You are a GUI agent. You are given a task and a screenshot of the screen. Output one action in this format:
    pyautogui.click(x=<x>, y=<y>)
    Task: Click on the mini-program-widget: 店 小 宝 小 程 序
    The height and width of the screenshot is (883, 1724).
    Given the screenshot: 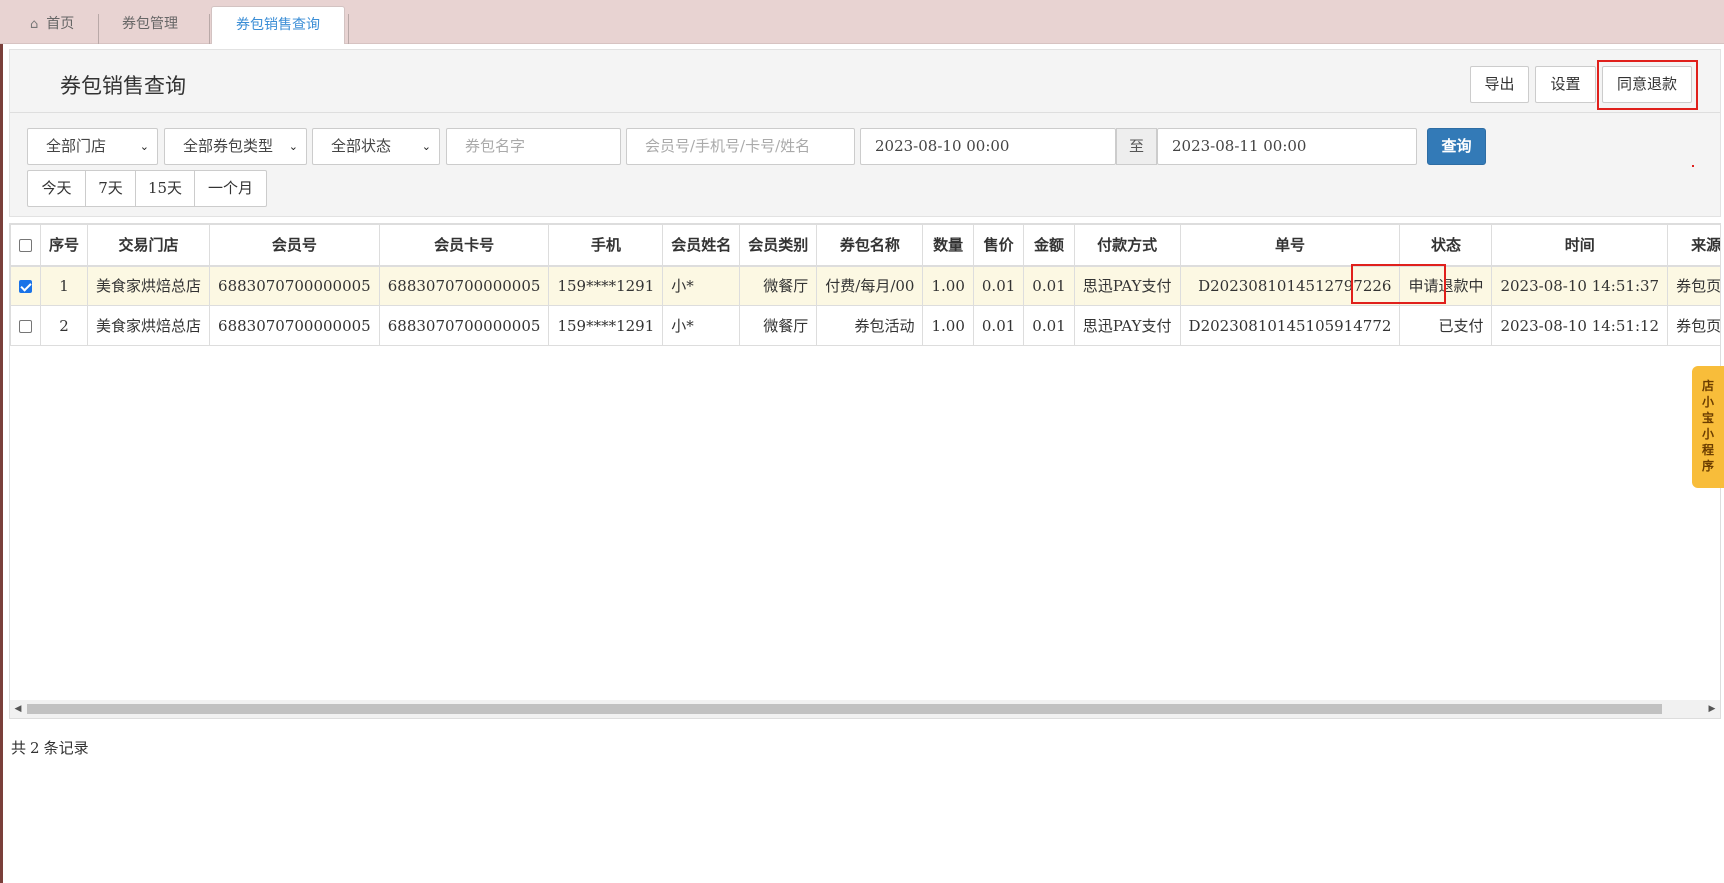 What is the action you would take?
    pyautogui.click(x=1708, y=427)
    